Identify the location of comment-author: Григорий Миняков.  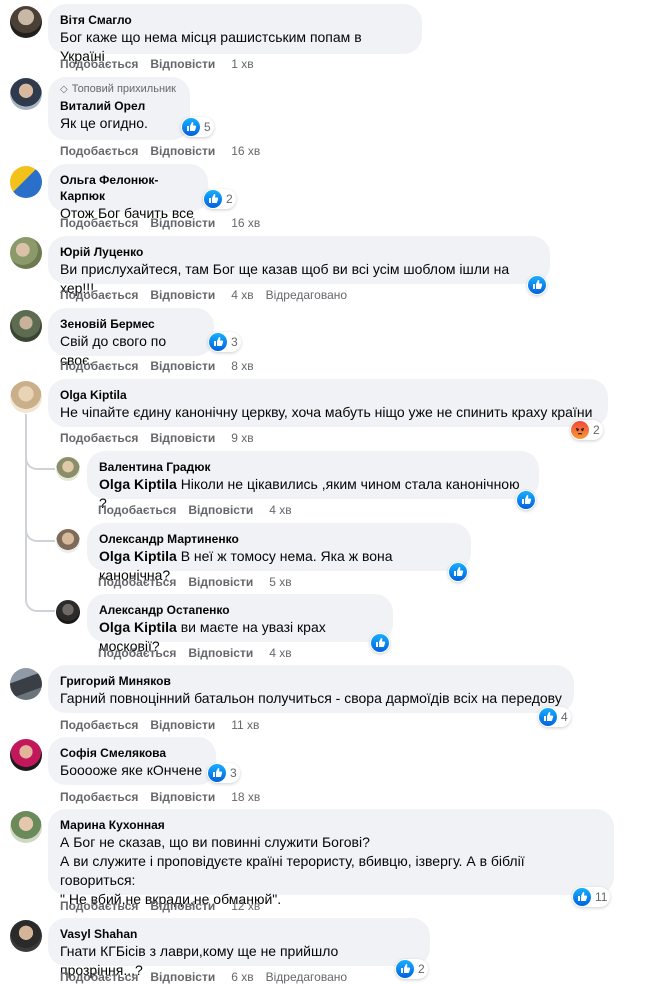
(311, 681).